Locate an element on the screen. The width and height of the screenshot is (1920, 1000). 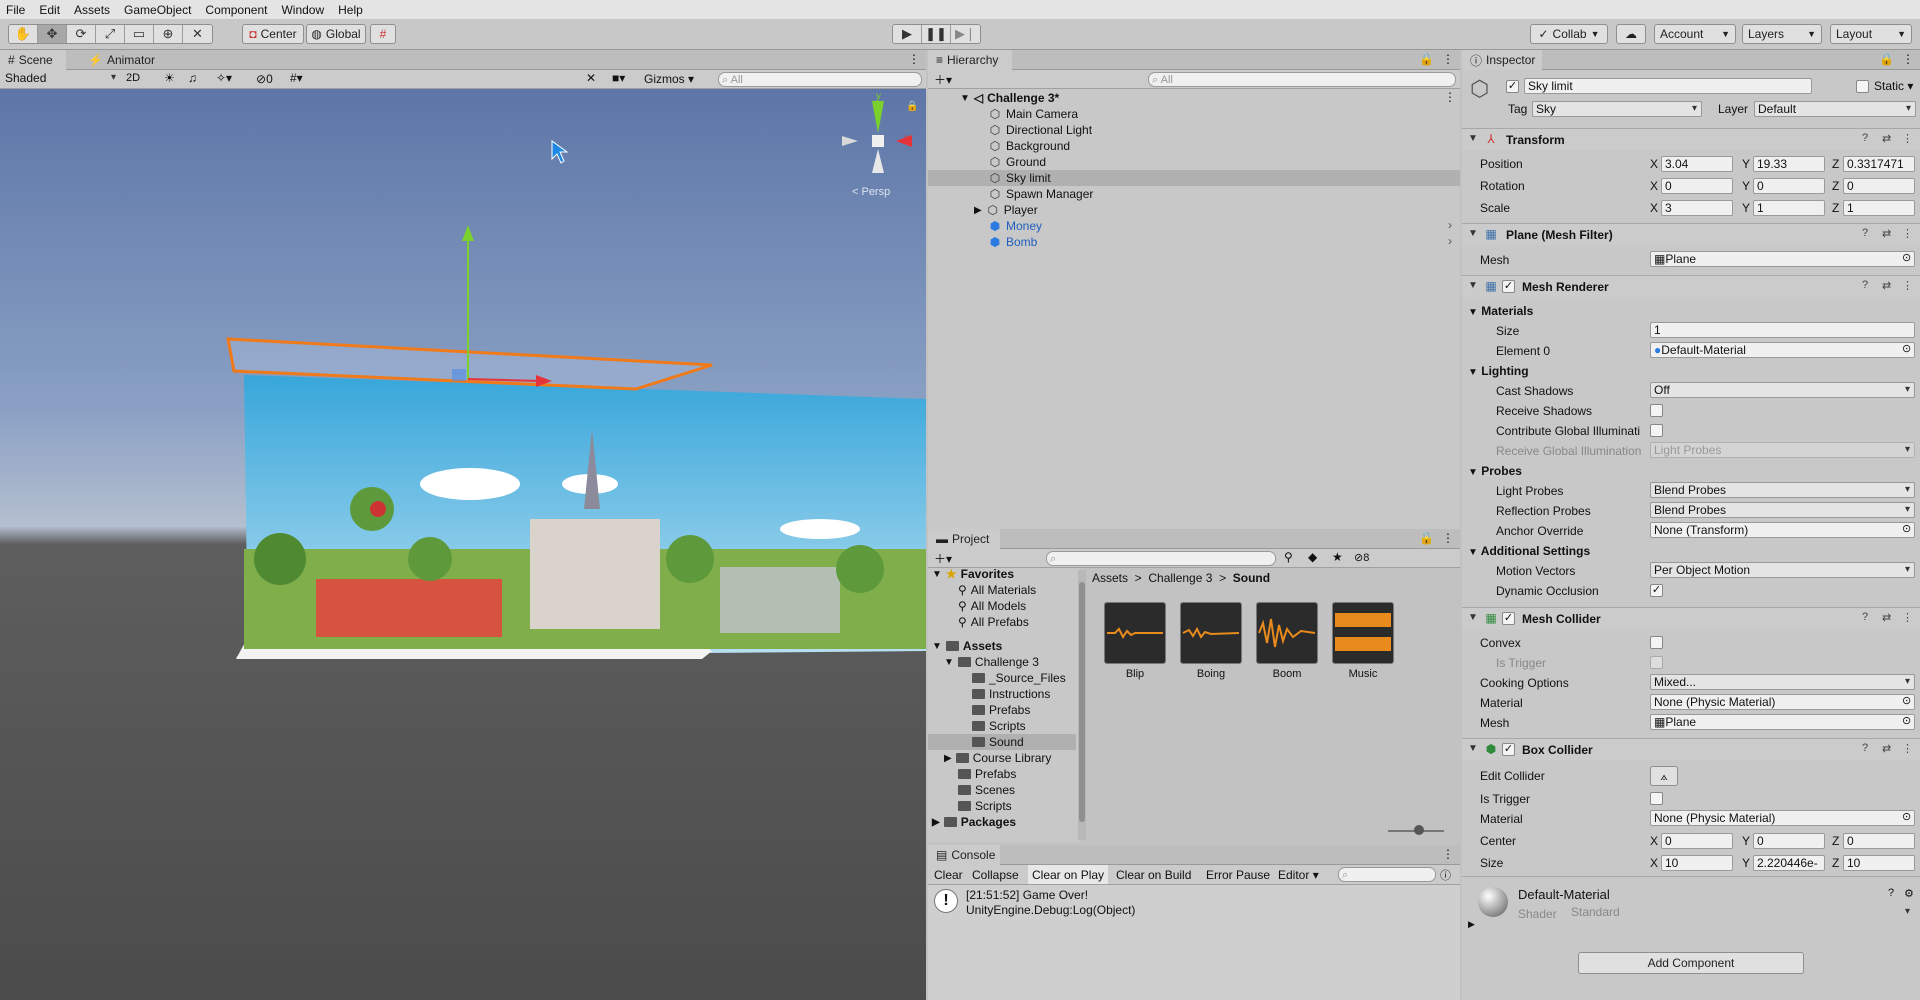
space-global-button: ◍ Global is located at coordinates (336, 34).